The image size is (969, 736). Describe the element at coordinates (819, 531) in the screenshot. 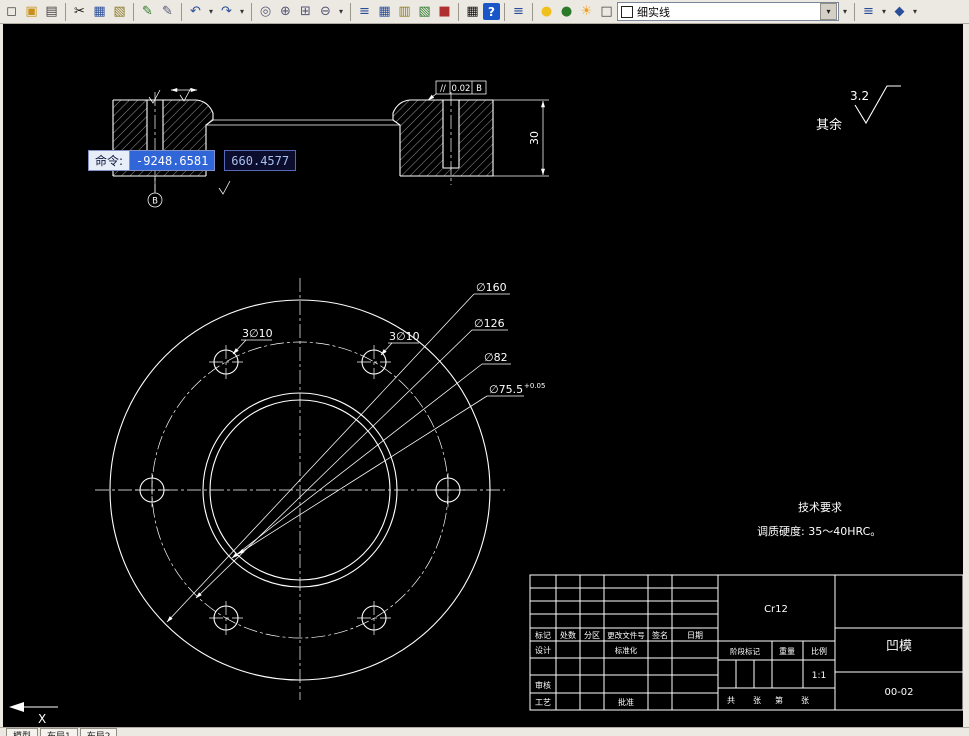

I see `tech-req-line1: 调质硬度: 35～40HRC。` at that location.